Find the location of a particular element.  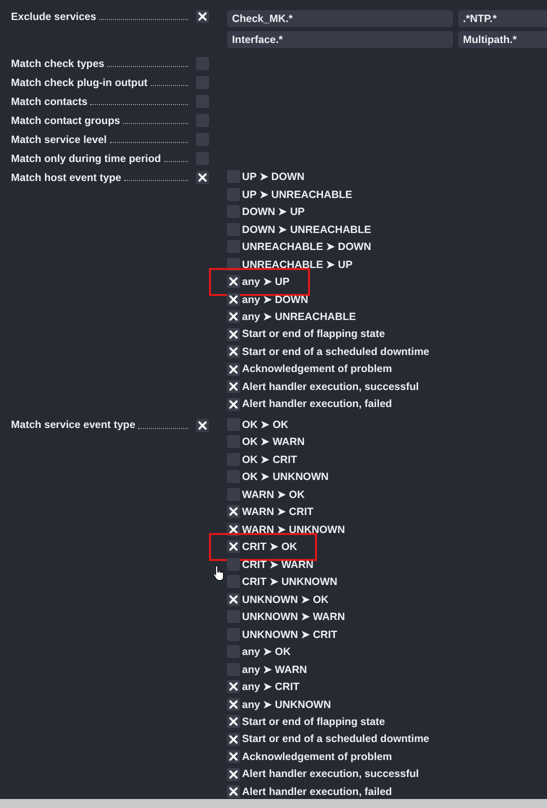

option-label: Match contacts is located at coordinates (49, 102).